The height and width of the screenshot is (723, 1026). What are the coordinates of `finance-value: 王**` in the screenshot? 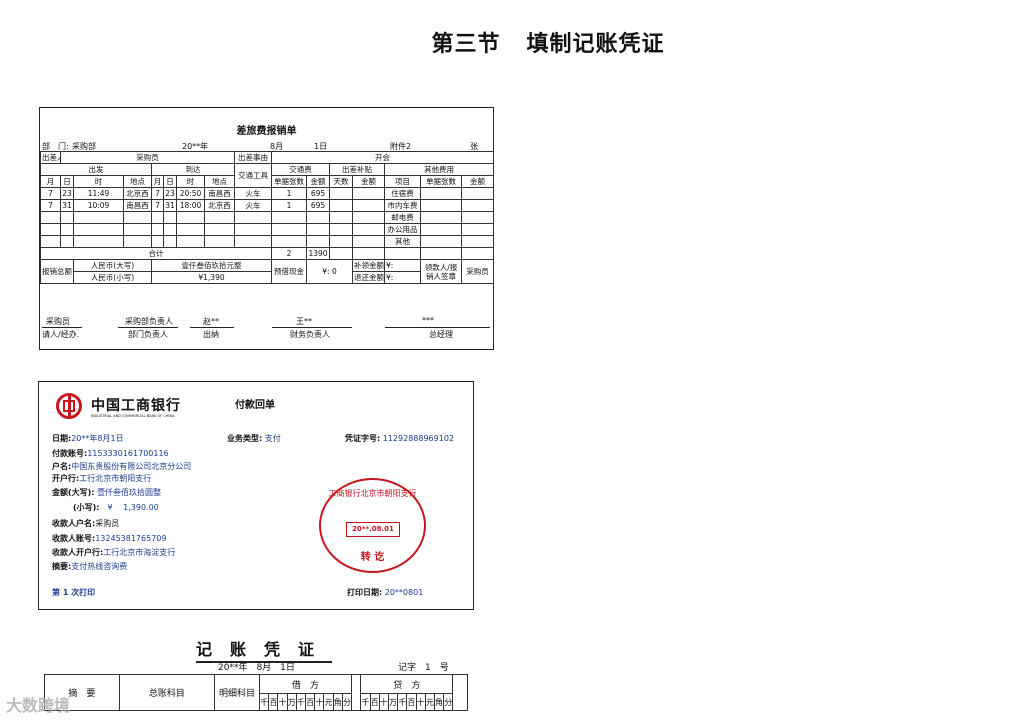 It's located at (304, 321).